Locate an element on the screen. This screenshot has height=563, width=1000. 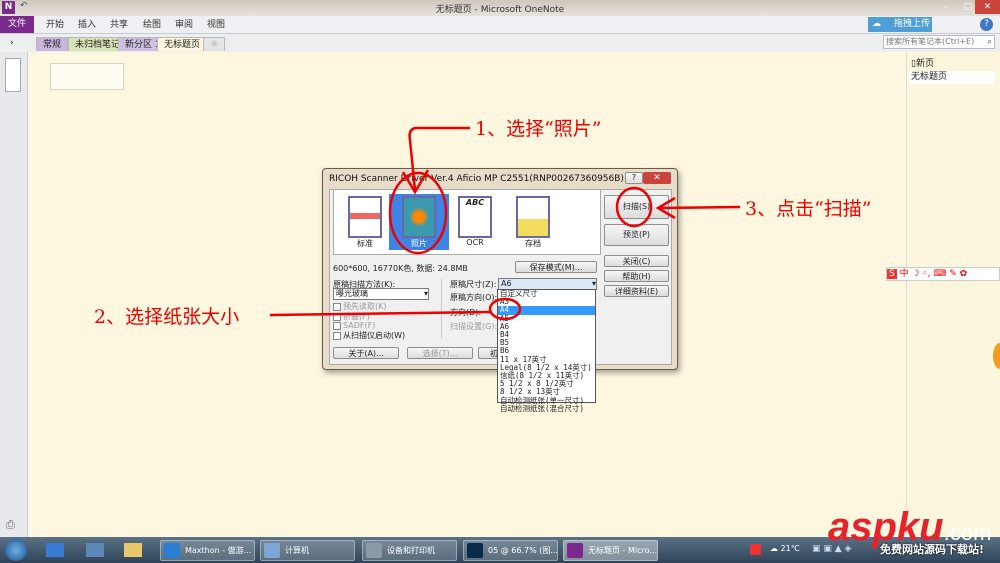
annotation-step2: 2、选择纸张大小 is located at coordinates (167, 317).